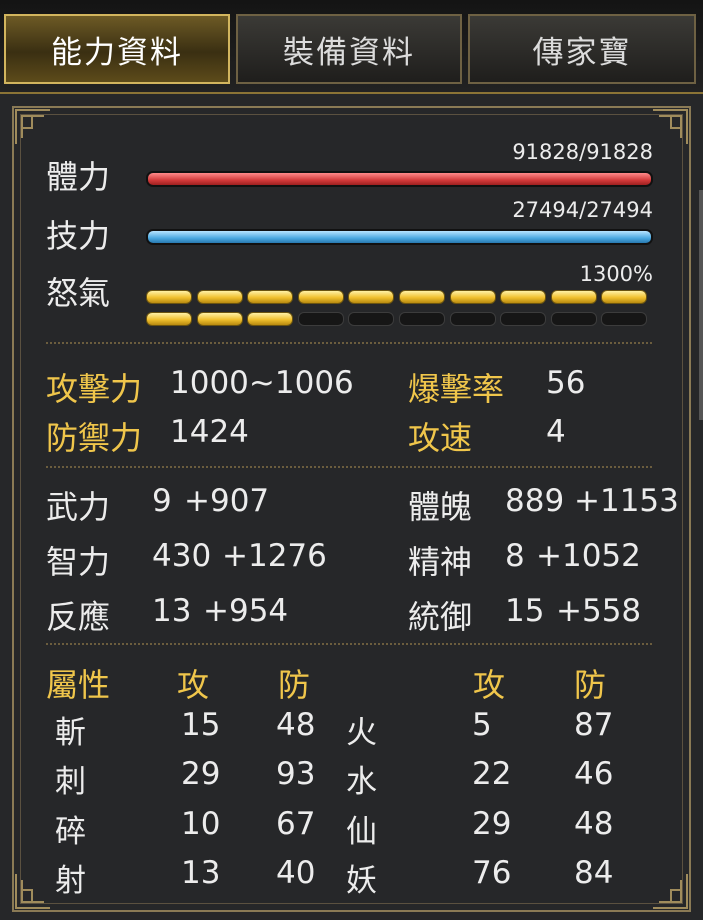 This screenshot has height=920, width=703. I want to click on hp-label: 體力, so click(78, 177).